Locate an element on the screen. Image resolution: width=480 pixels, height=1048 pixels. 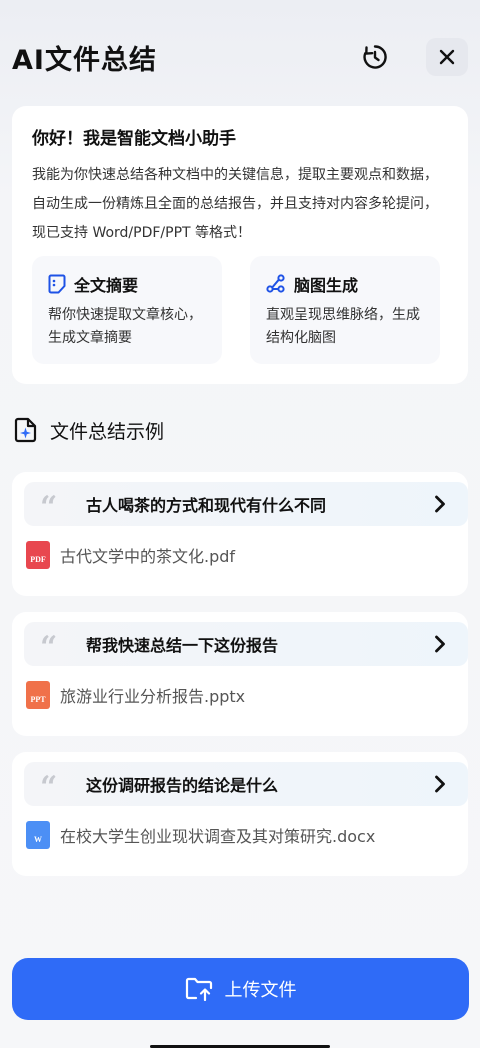
feature-description: 直观呈现思维脉络，生成结构化脑图 is located at coordinates (343, 326).